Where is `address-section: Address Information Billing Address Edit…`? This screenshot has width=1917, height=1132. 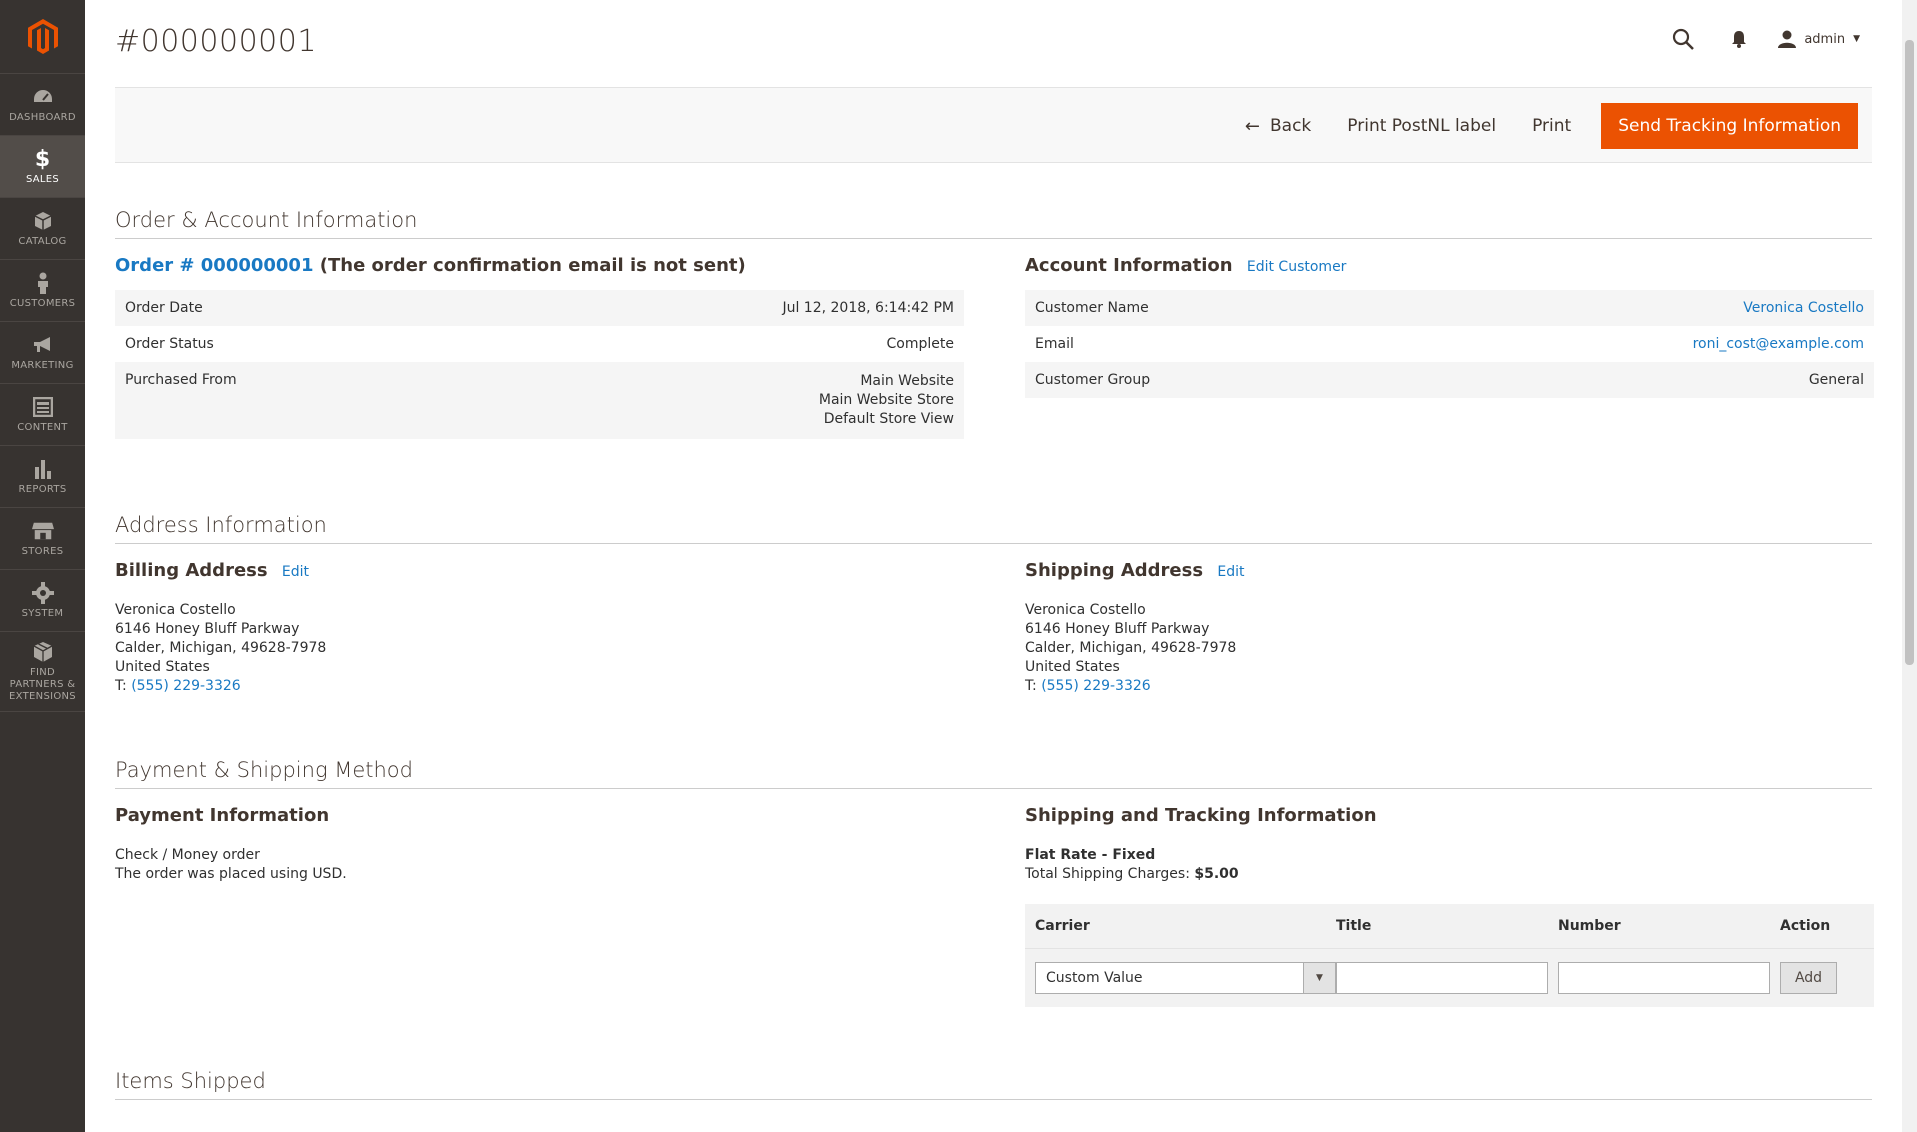 address-section: Address Information Billing Address Edit… is located at coordinates (993, 603).